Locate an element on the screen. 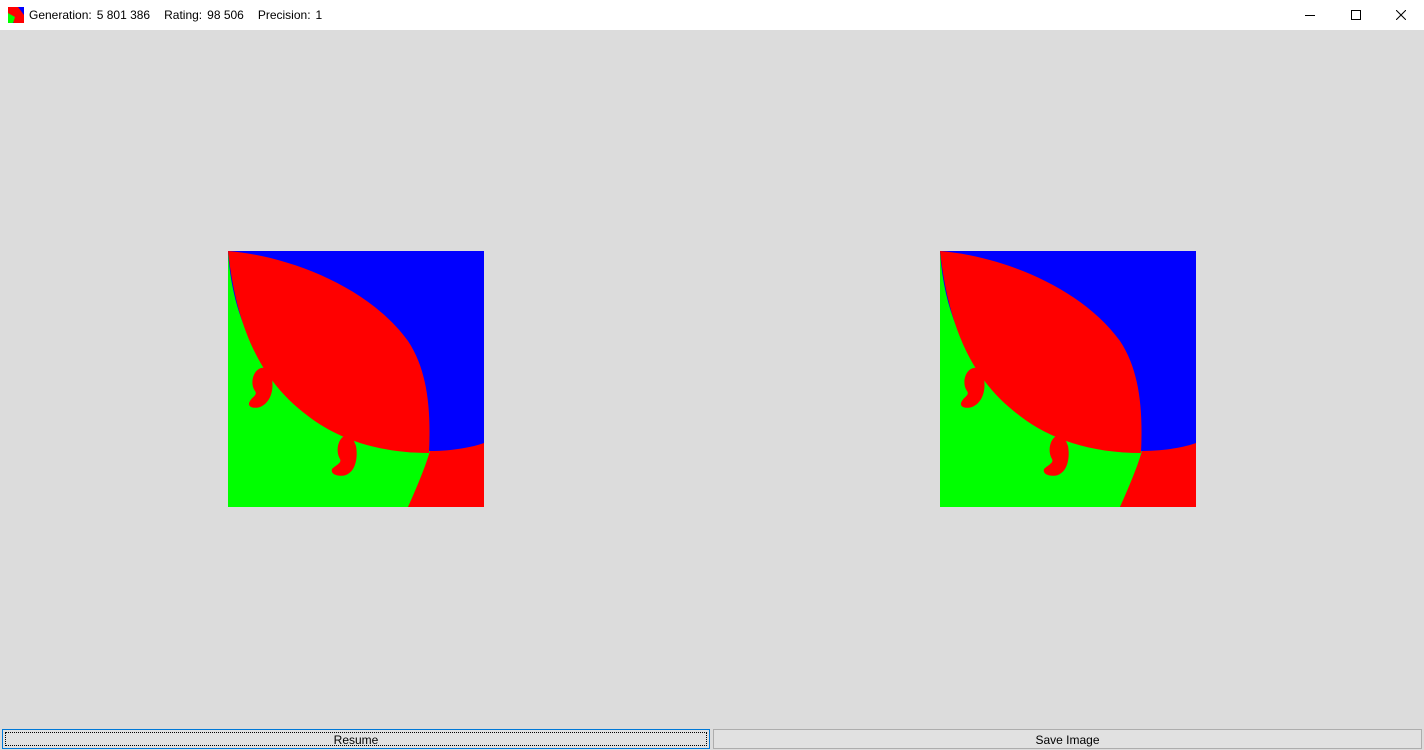  resume-button: Resume is located at coordinates (356, 739).